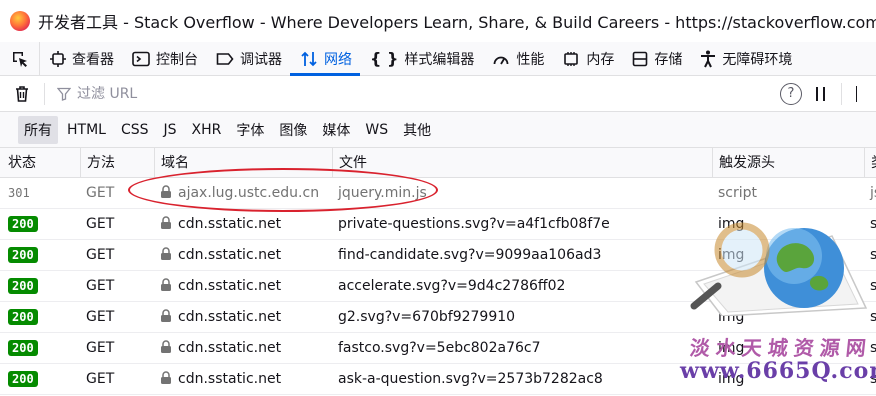 The height and width of the screenshot is (396, 876). What do you see at coordinates (40, 193) in the screenshot?
I see `cell-status: 301` at bounding box center [40, 193].